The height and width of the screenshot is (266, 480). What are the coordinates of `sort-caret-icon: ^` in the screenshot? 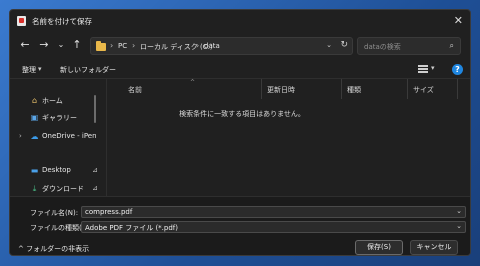 It's located at (193, 82).